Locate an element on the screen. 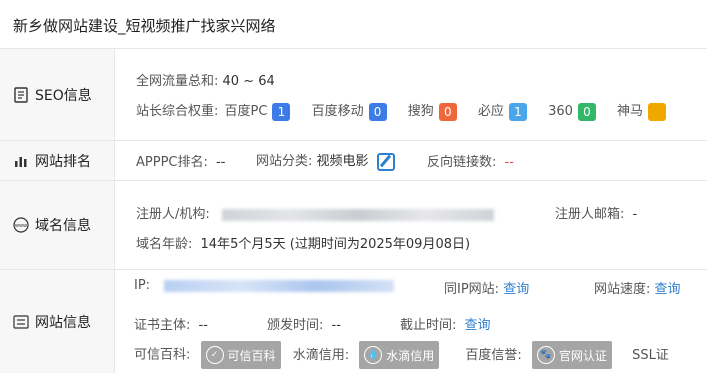  traffic-line: 全网流量总和: 40 ~ 64 is located at coordinates (205, 79).